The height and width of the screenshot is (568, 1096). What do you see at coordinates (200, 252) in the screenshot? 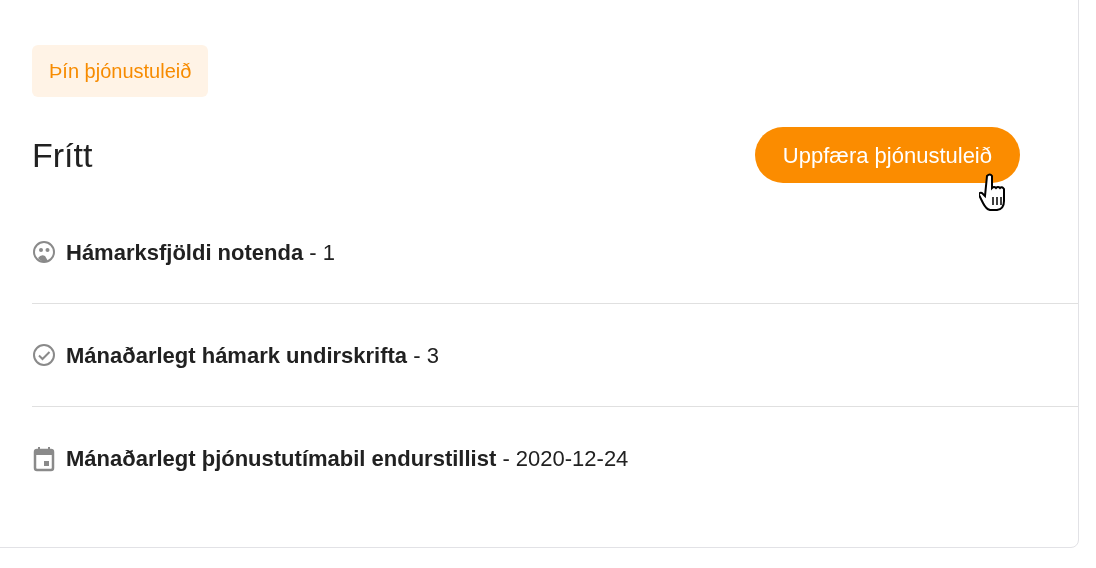
I see `detail-text: Hámarksfjöldi notenda - 1` at bounding box center [200, 252].